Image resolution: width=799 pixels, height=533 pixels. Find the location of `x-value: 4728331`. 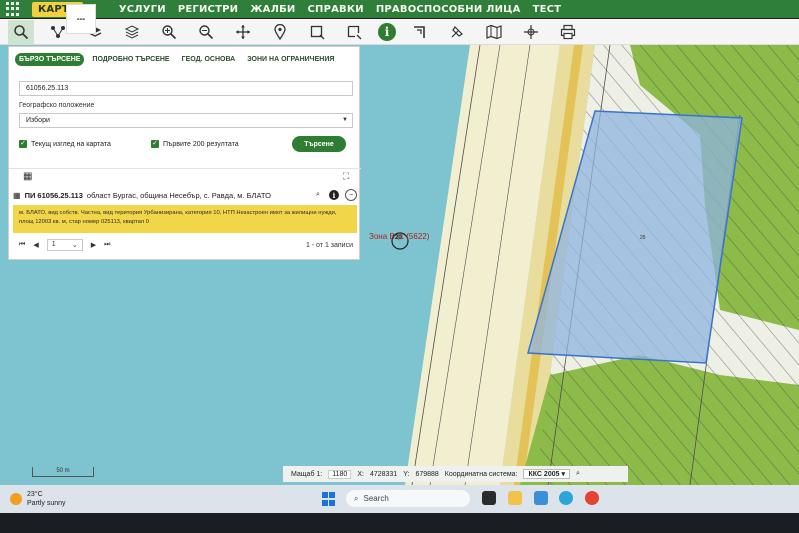

x-value: 4728331 is located at coordinates (383, 474).